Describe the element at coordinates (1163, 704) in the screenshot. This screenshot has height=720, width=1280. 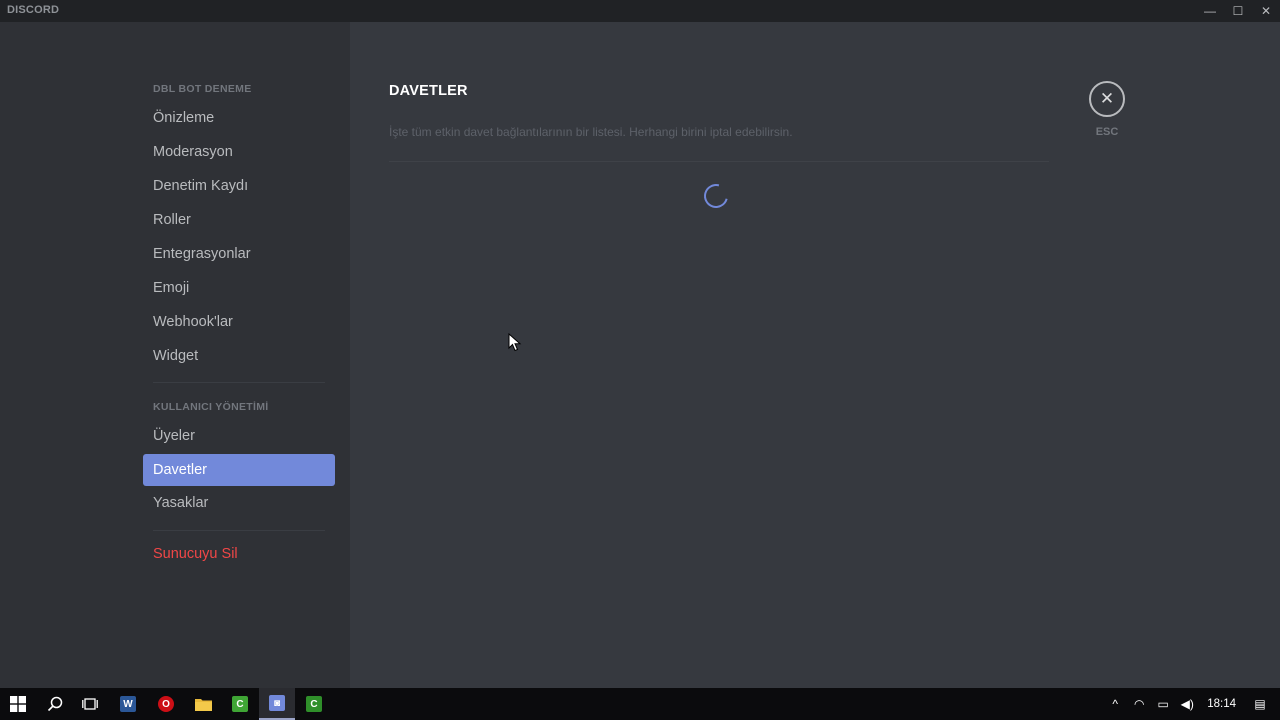
I see `battery-icon: ▭` at that location.